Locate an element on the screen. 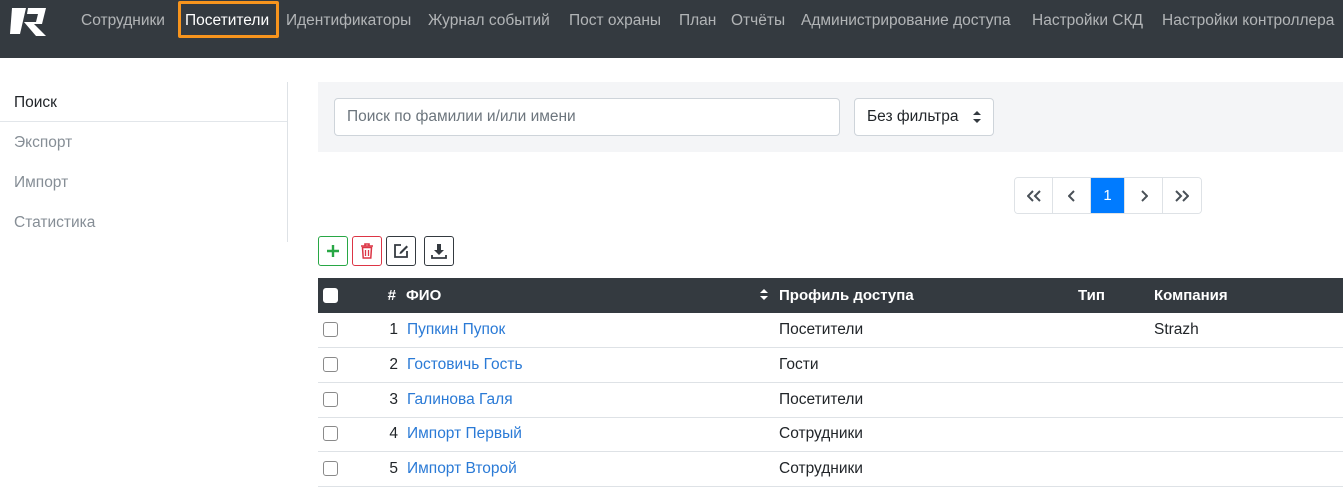  double-chevron-right-icon is located at coordinates (1182, 195).